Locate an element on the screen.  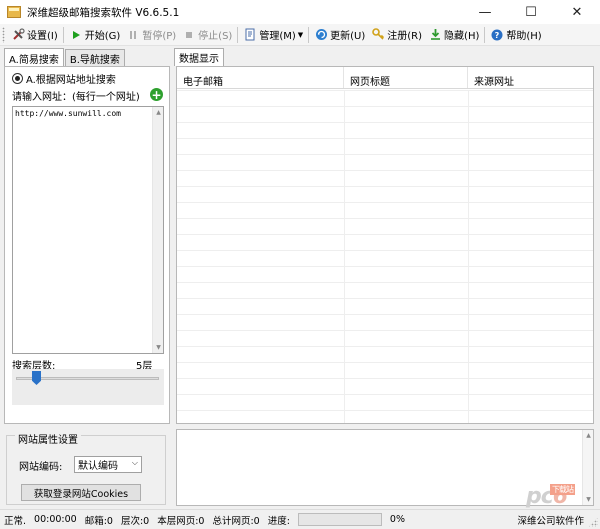
status-emails: 邮箱:0 is located at coordinates (98, 521).